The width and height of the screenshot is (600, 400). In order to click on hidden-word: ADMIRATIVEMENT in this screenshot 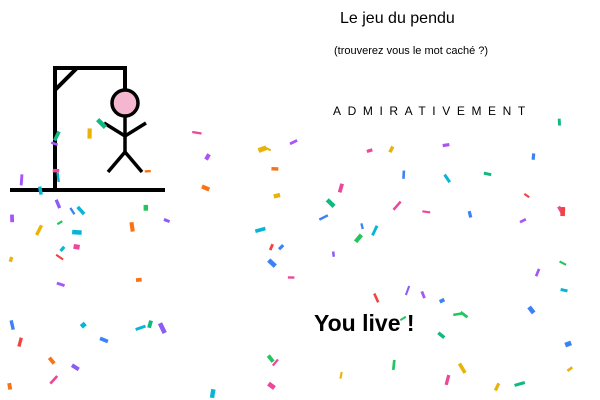, I will do `click(432, 111)`.